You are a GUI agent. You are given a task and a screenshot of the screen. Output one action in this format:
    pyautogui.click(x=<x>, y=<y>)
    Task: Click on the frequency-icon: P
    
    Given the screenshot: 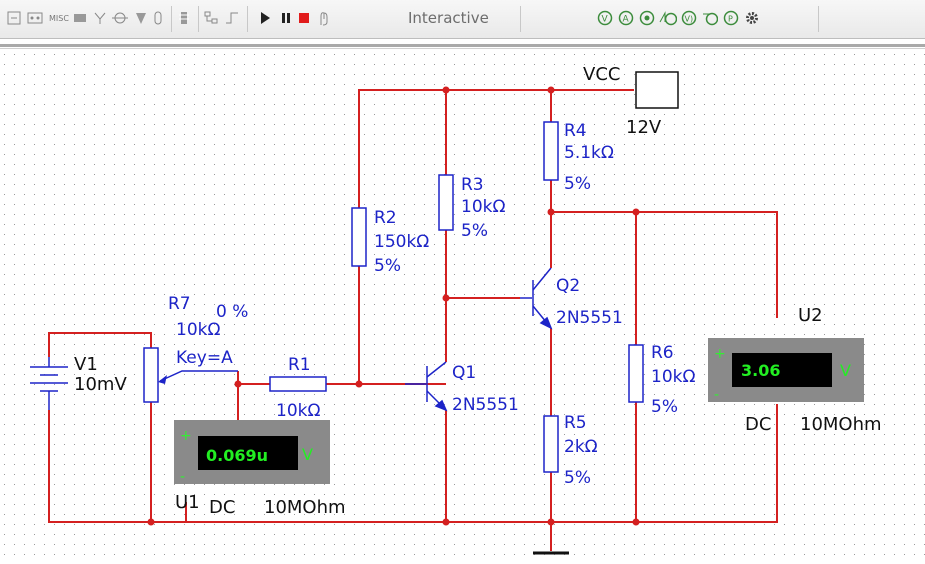 What is the action you would take?
    pyautogui.click(x=731, y=18)
    